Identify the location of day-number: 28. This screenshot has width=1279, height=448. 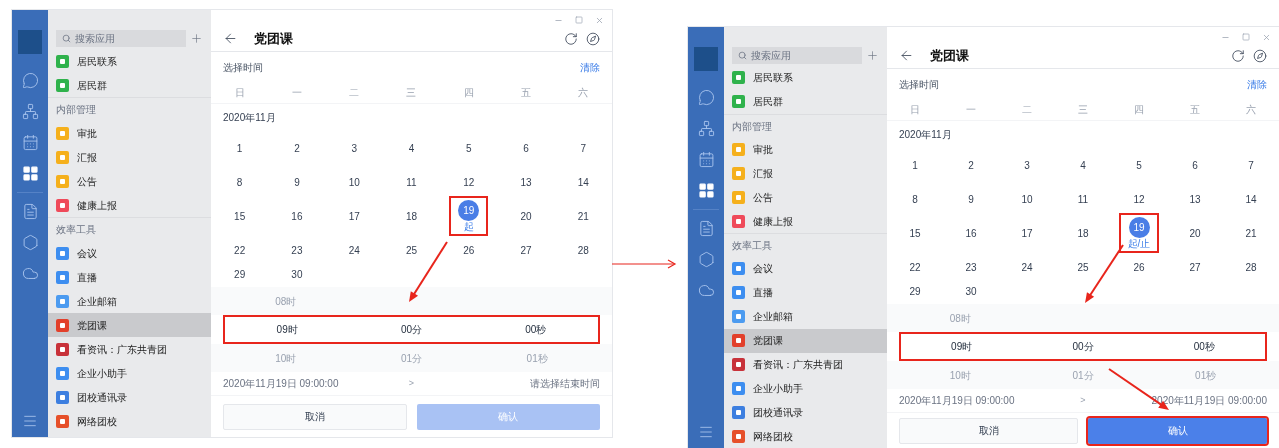
(1251, 267).